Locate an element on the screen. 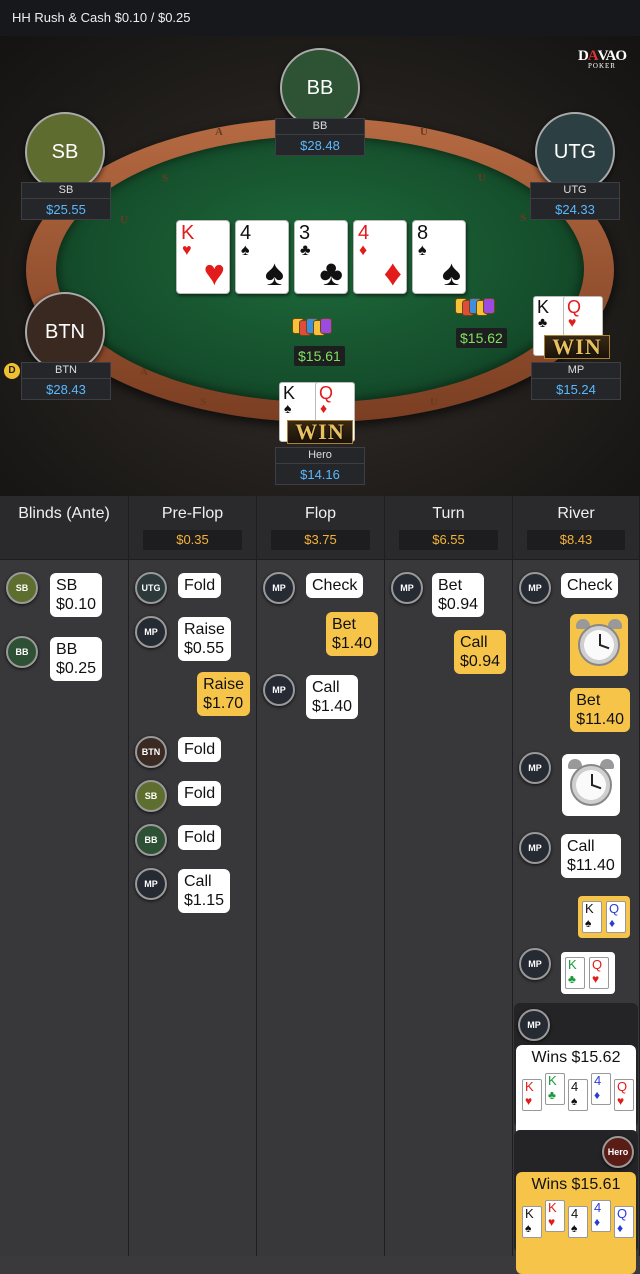  action-bubble: Bet $0.94 is located at coordinates (458, 595).